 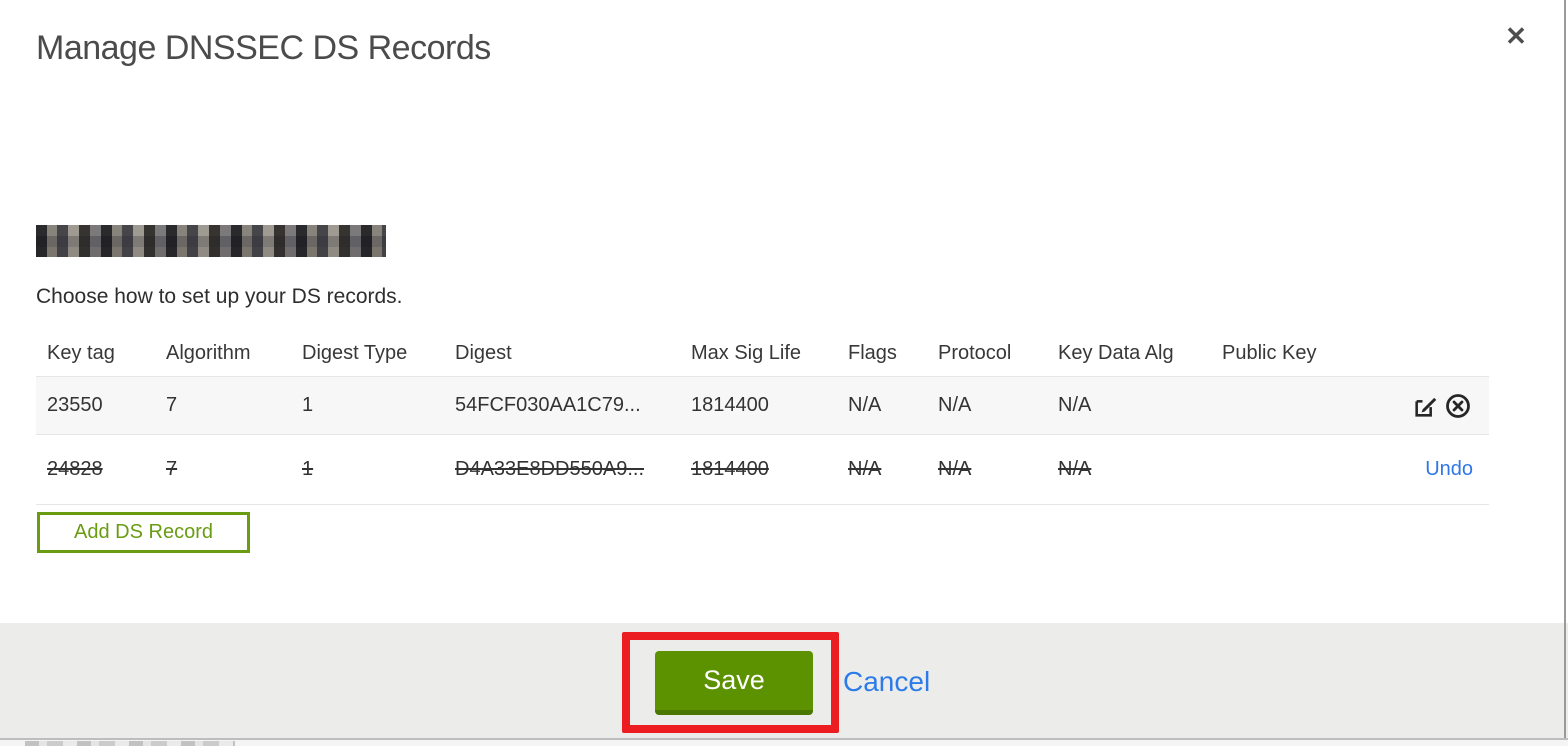 What do you see at coordinates (1449, 469) in the screenshot?
I see `undo-link: Undo` at bounding box center [1449, 469].